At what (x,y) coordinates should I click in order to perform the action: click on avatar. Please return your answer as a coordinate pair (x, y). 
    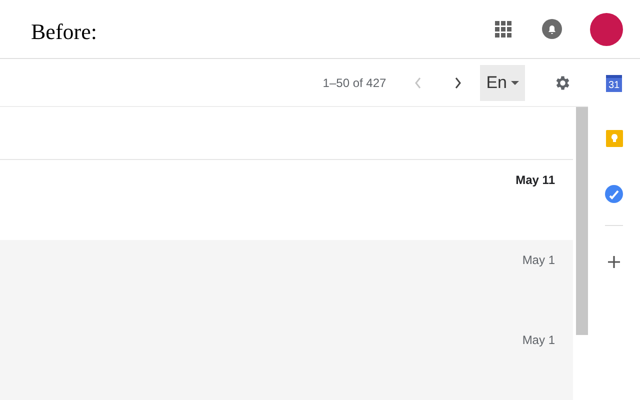
    Looking at the image, I should click on (606, 29).